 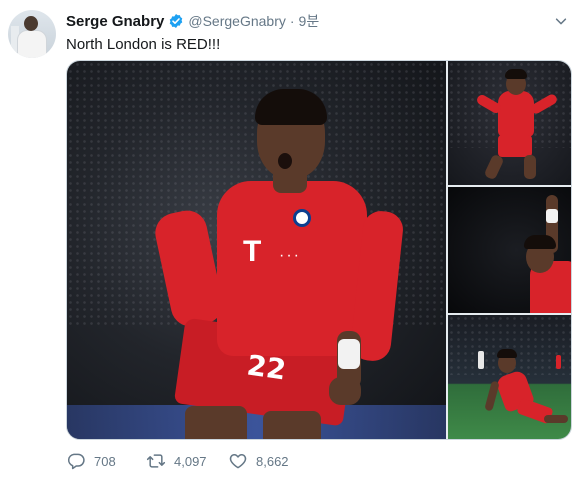 I want to click on avatar, so click(x=32, y=34).